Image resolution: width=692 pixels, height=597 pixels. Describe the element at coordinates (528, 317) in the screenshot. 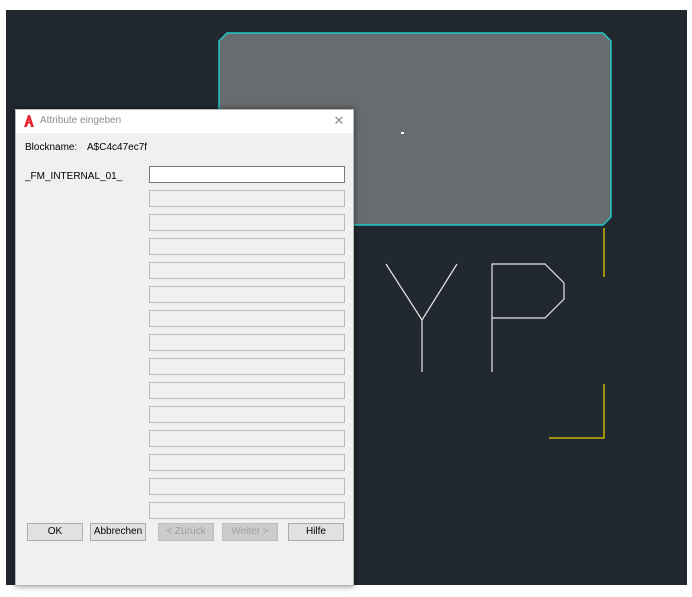

I see `letter-p-glyph` at that location.